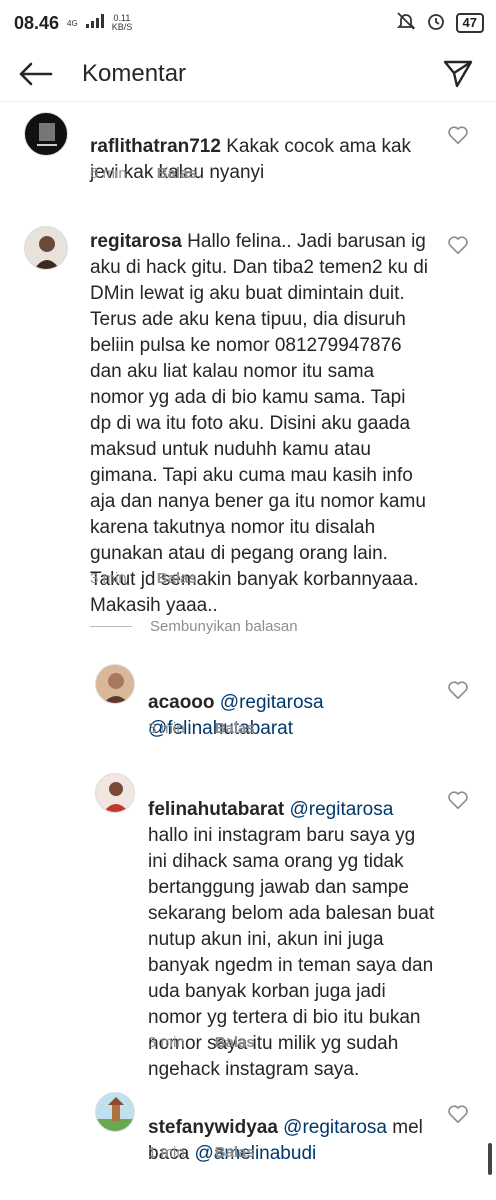  What do you see at coordinates (36, 74) in the screenshot?
I see `arrow-left-icon` at bounding box center [36, 74].